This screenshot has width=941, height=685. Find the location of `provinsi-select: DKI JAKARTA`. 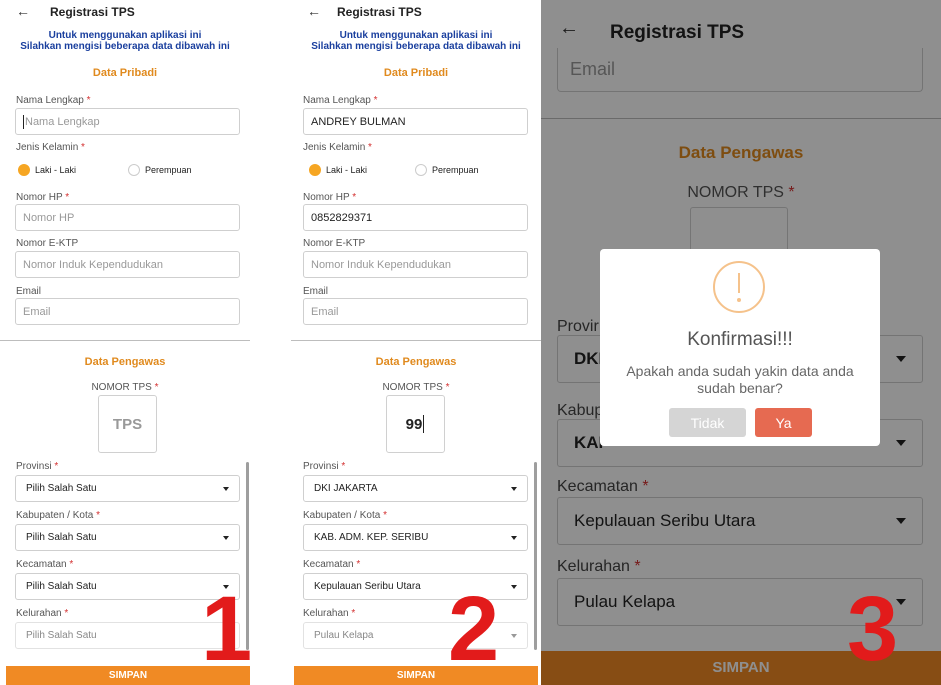

provinsi-select: DKI JAKARTA is located at coordinates (415, 488).